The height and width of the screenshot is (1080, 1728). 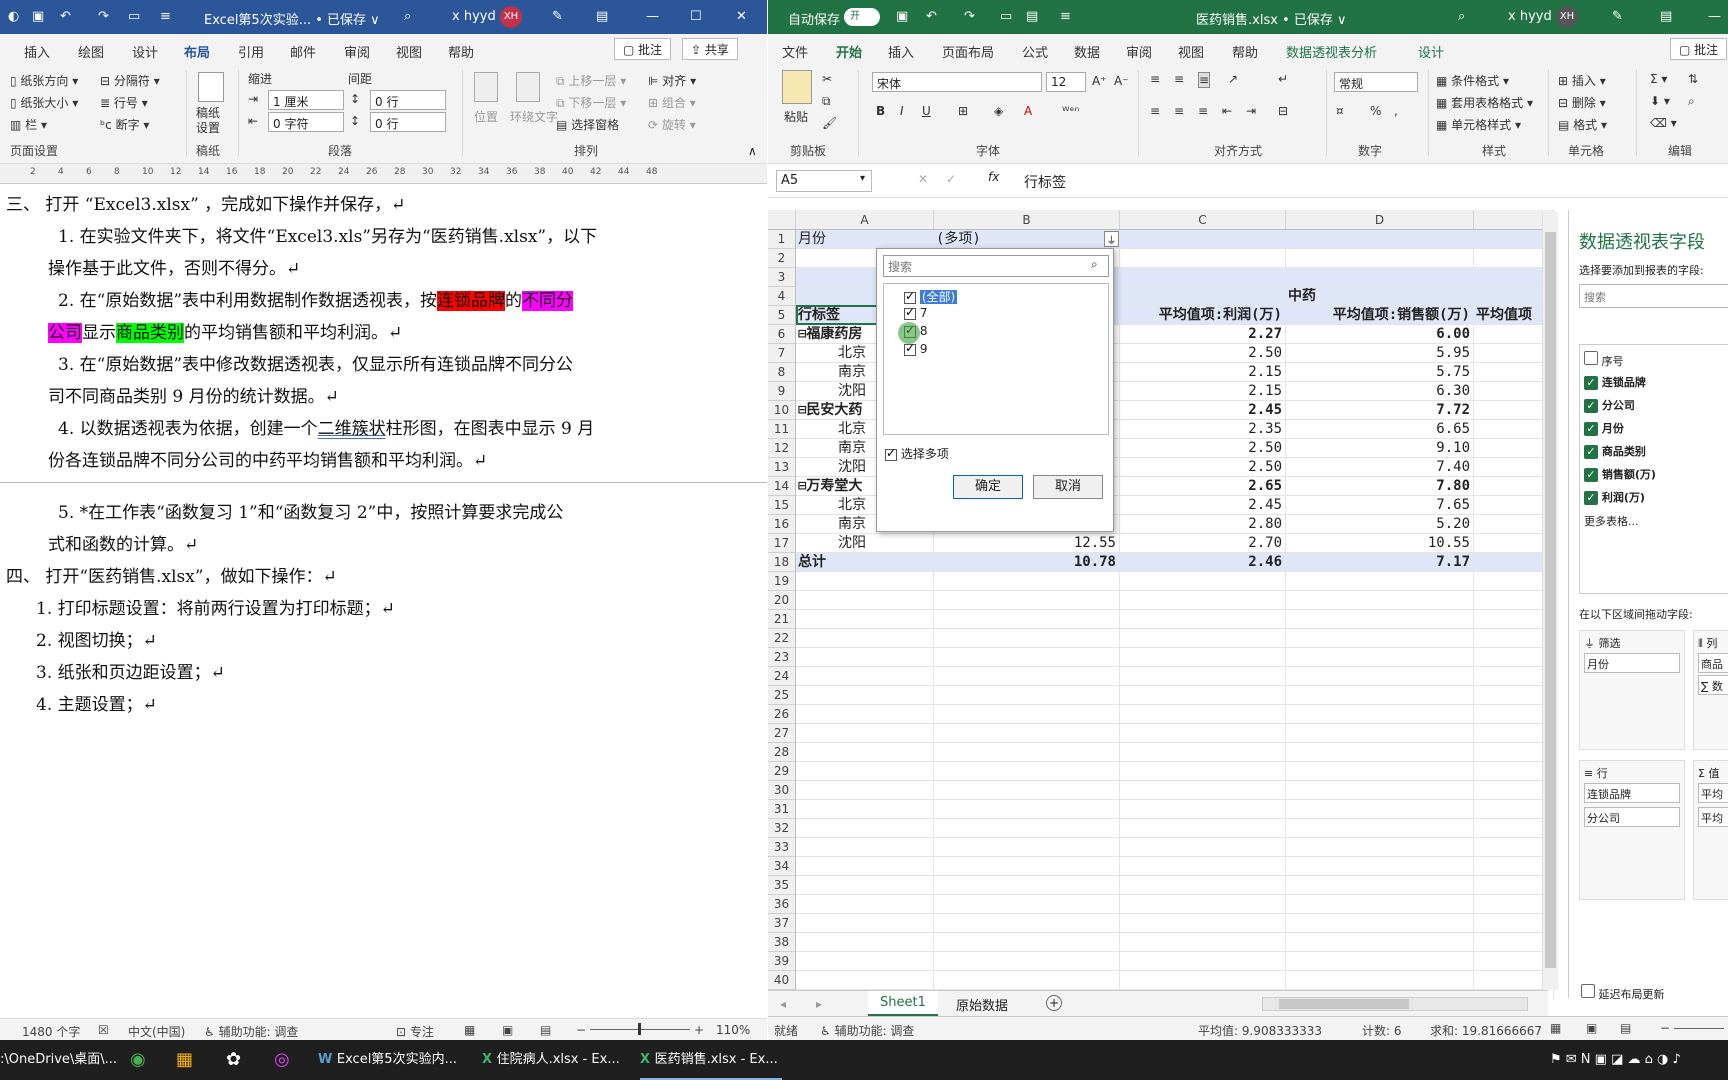 I want to click on cell-d5: 平均值项:销售额(万), so click(x=1379, y=315).